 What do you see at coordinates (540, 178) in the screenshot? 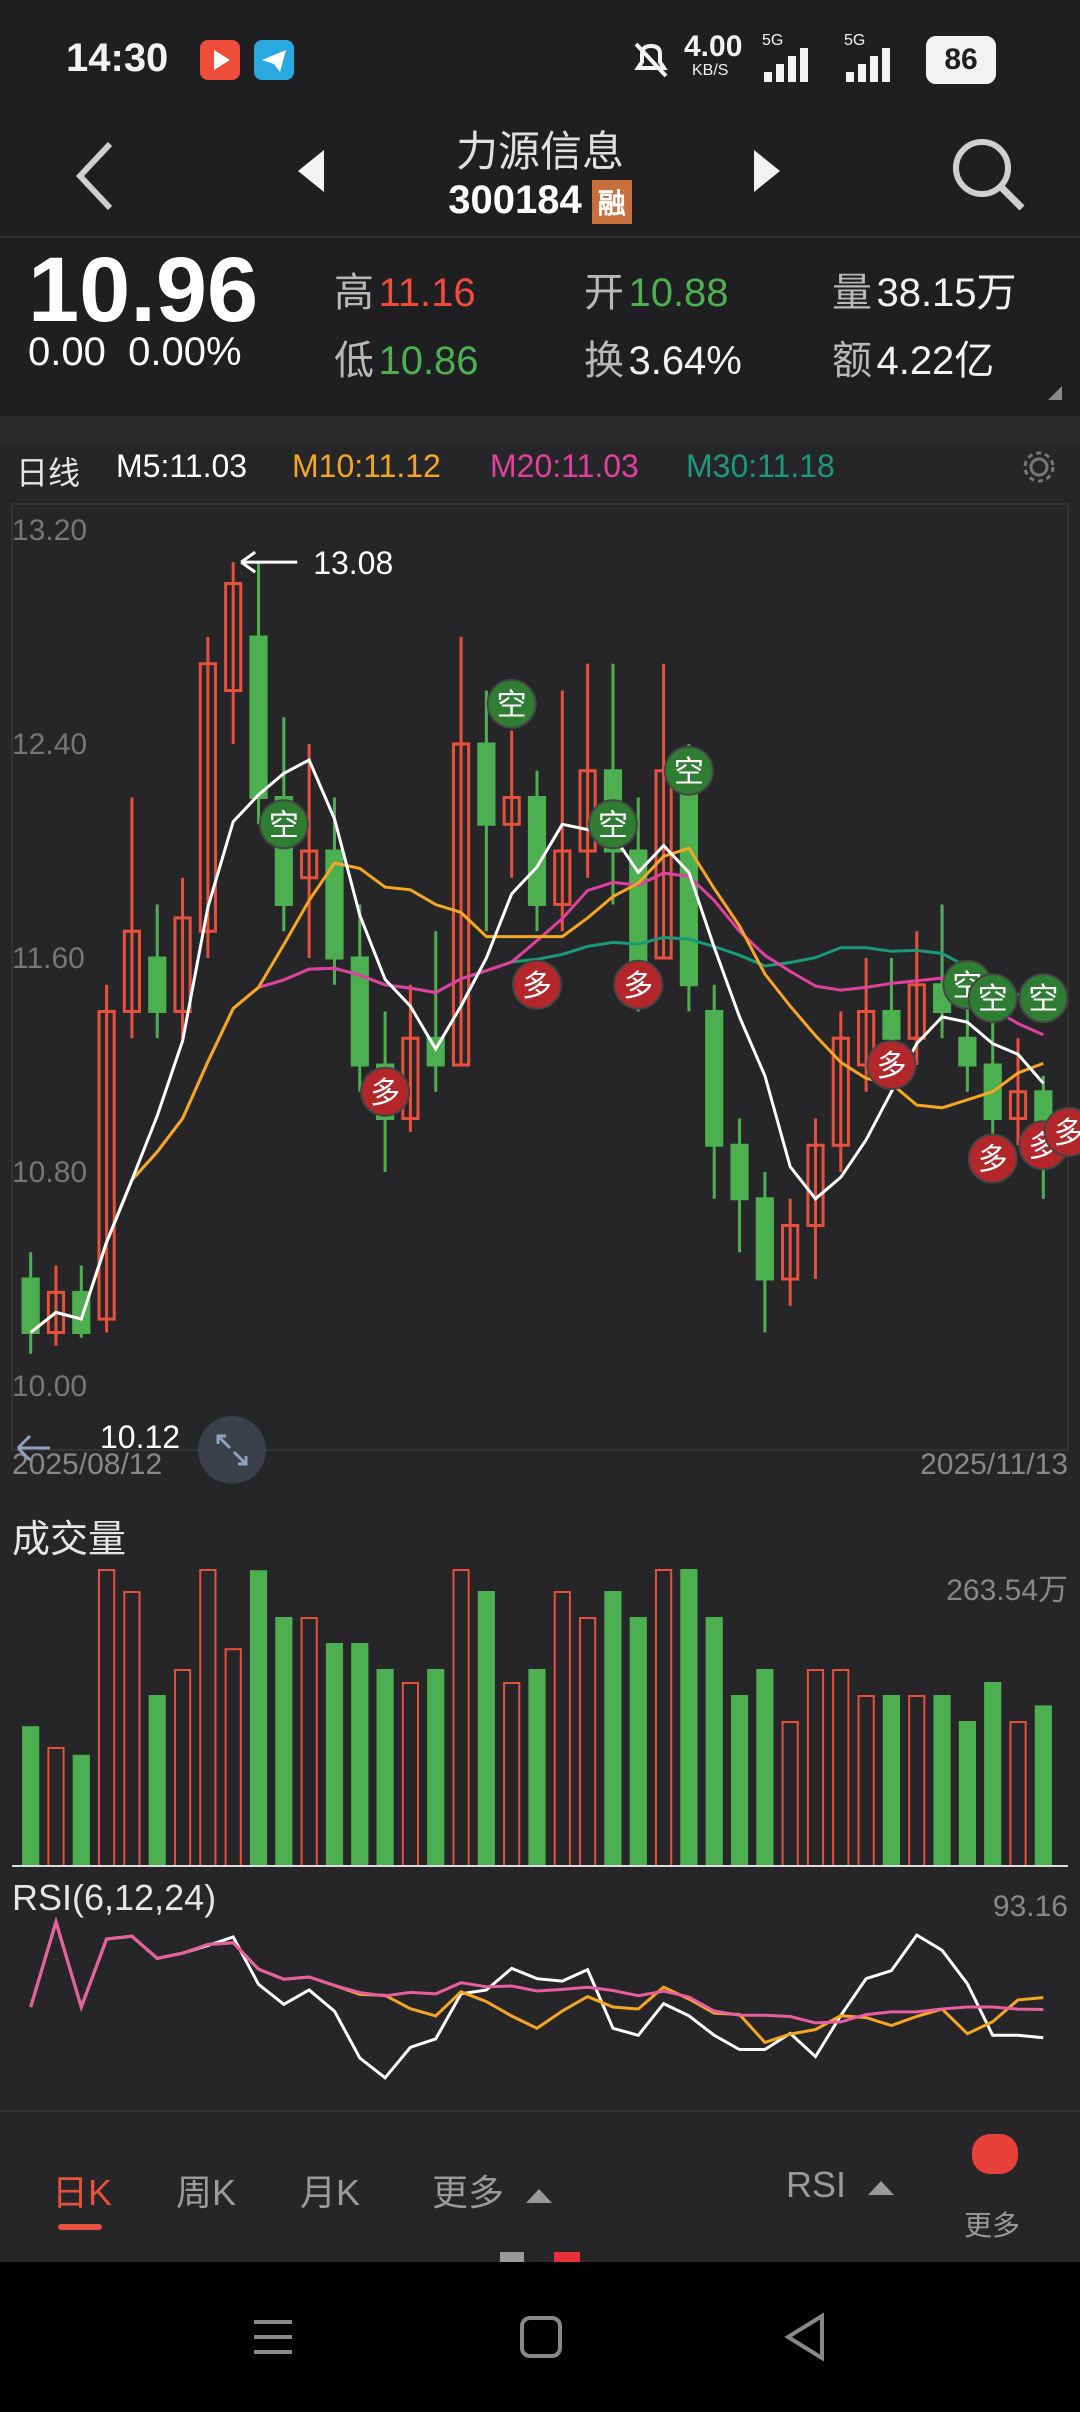
I see `stock-header: 力源信息 300184 融` at bounding box center [540, 178].